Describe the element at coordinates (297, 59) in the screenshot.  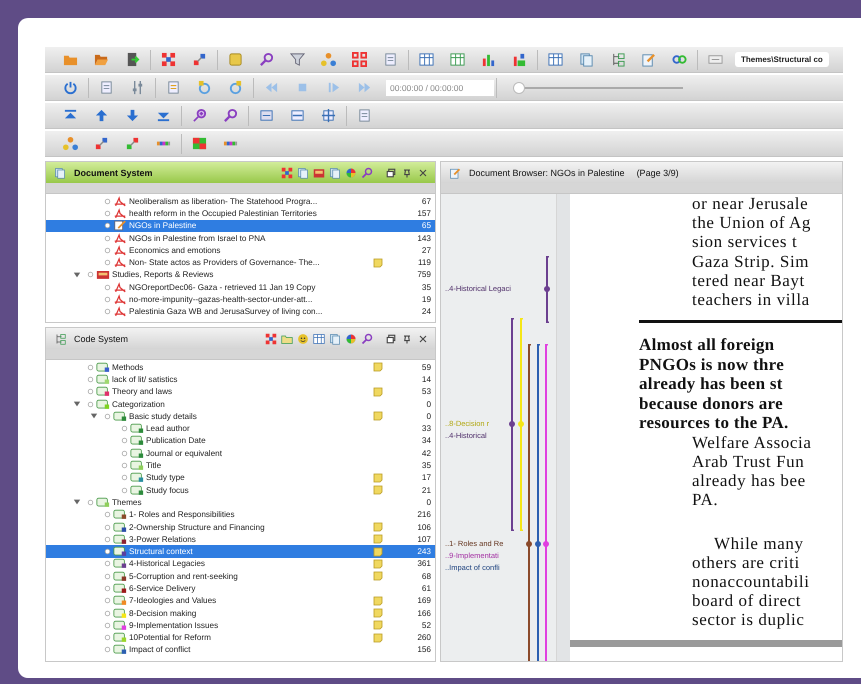
I see `filter-icon` at that location.